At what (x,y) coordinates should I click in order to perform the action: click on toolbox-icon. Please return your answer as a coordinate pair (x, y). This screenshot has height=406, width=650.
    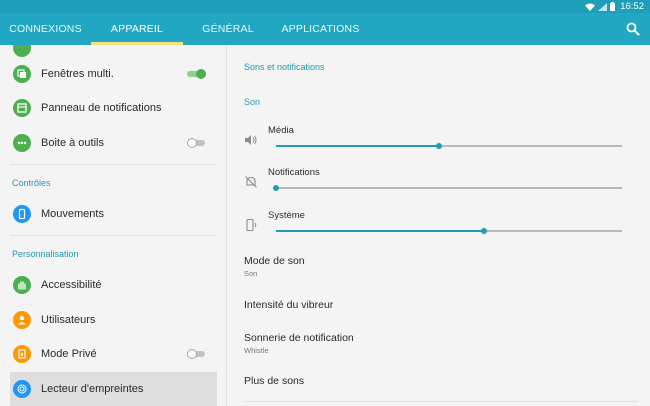
    Looking at the image, I should click on (22, 143).